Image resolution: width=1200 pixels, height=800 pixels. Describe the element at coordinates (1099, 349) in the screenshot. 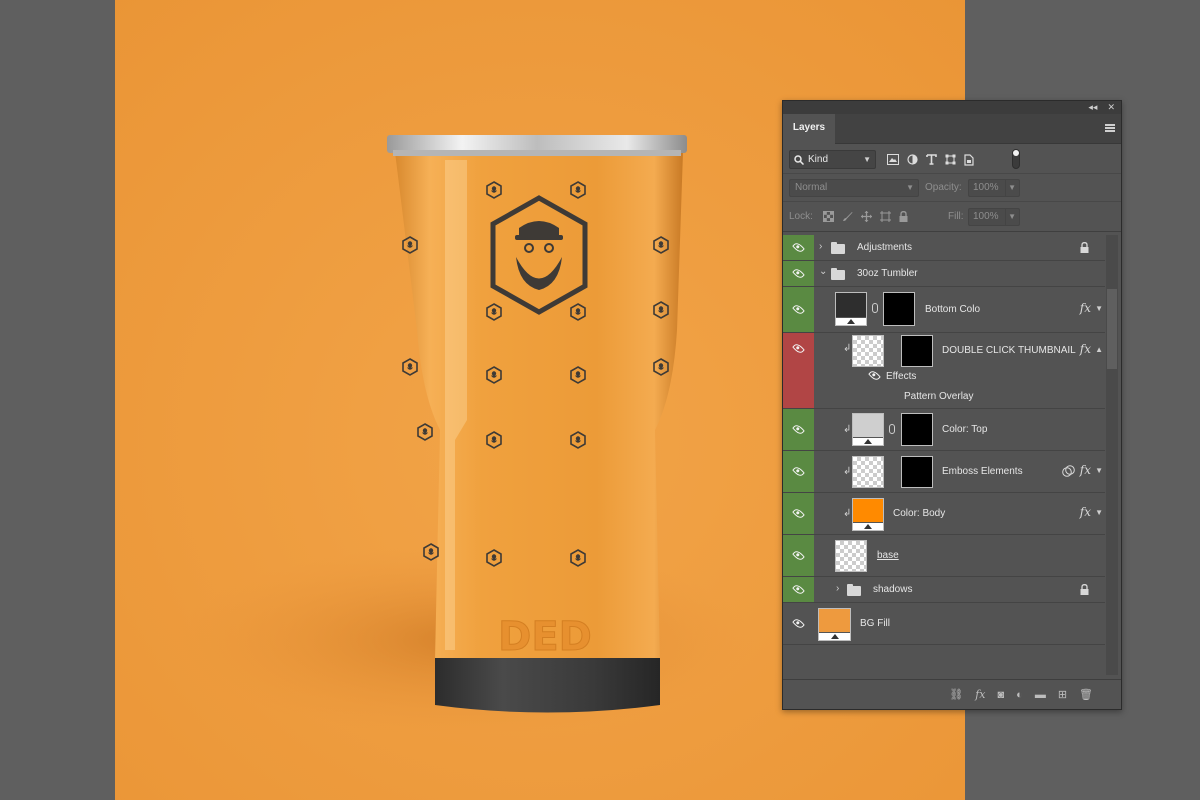

I see `chevron-up-icon: ▲` at that location.